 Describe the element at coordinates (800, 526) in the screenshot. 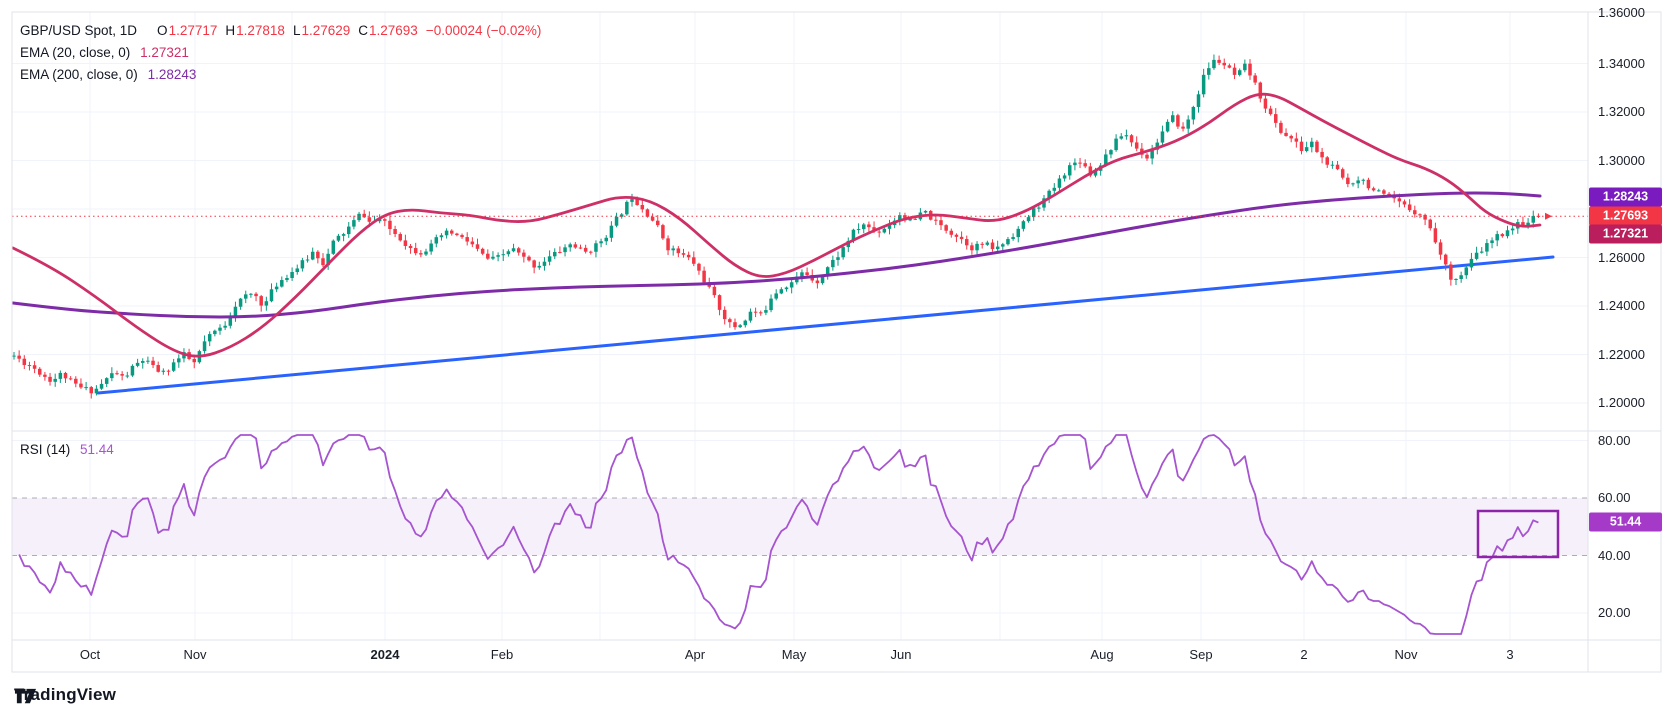

I see `rsi-band` at that location.